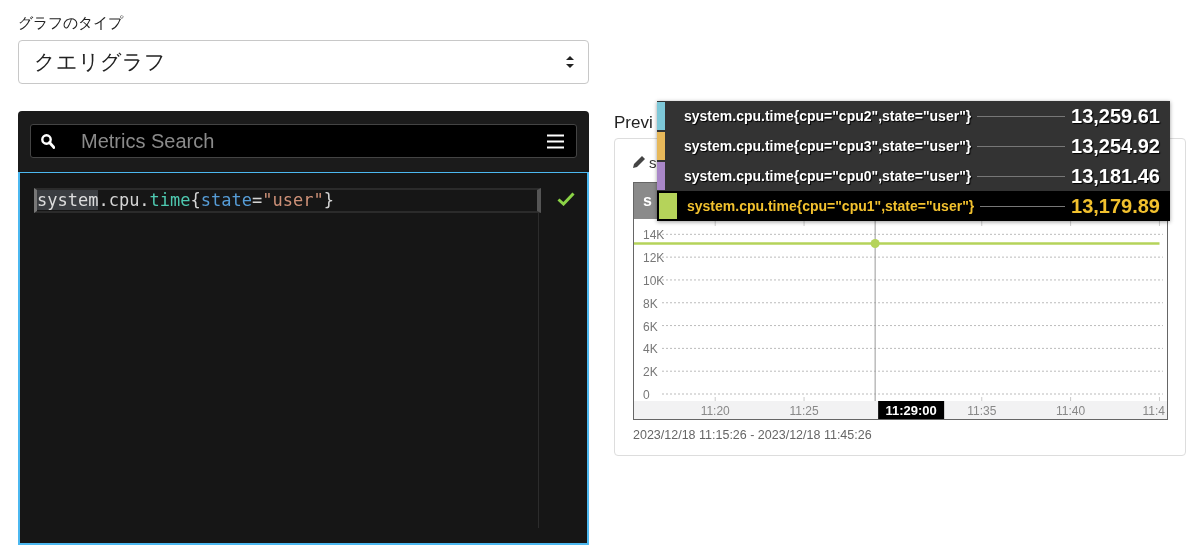  What do you see at coordinates (313, 141) in the screenshot?
I see `search-input: Metrics Search` at bounding box center [313, 141].